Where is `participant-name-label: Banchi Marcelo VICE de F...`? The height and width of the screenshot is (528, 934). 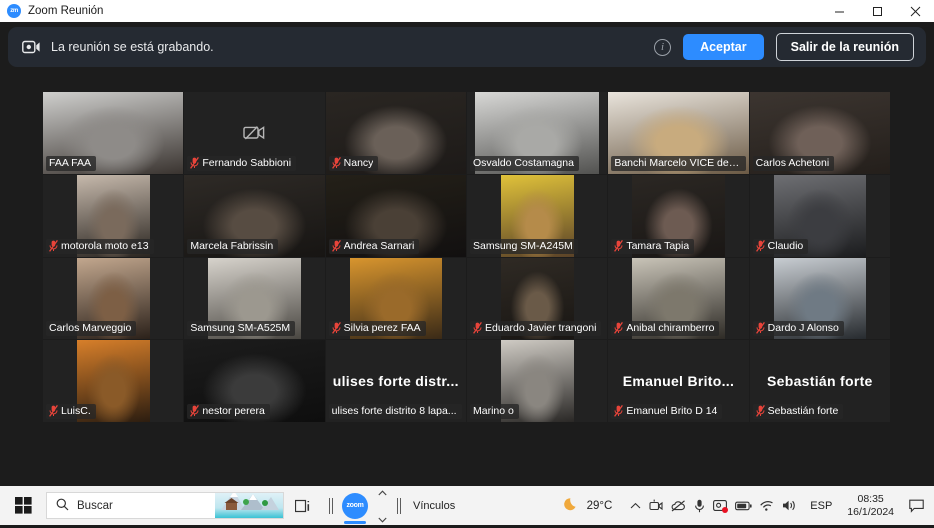
participant-name-label: Banchi Marcelo VICE de F... is located at coordinates (678, 163).